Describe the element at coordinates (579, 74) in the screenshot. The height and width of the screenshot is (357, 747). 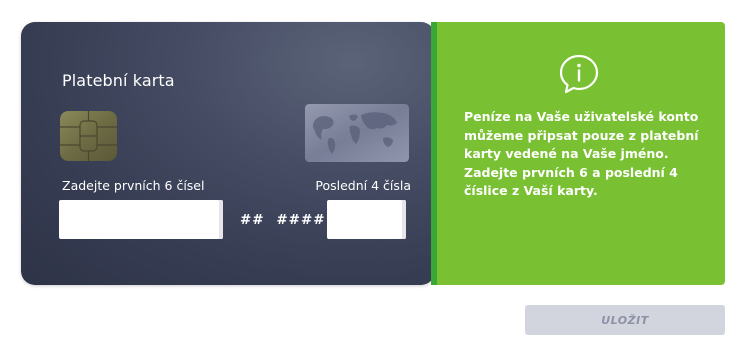
I see `chat-info-icon` at that location.